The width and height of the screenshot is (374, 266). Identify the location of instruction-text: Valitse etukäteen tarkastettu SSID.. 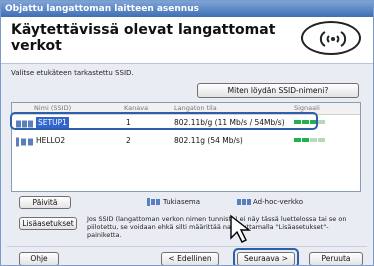
(72, 73).